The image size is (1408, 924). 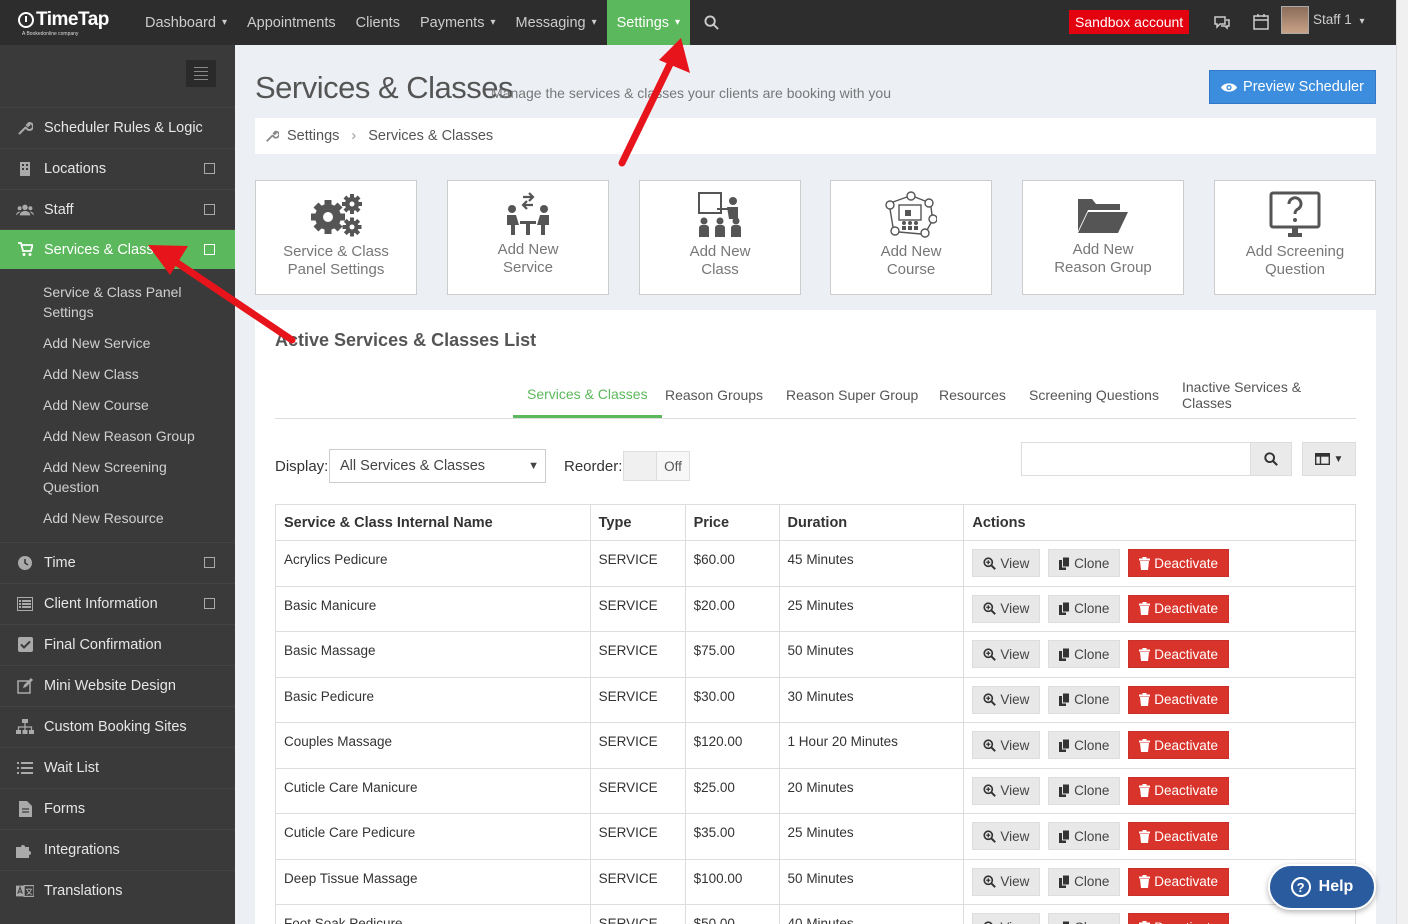 I want to click on sidebar-subitem-add-reason-group: Add New Reason Group, so click(x=133, y=436).